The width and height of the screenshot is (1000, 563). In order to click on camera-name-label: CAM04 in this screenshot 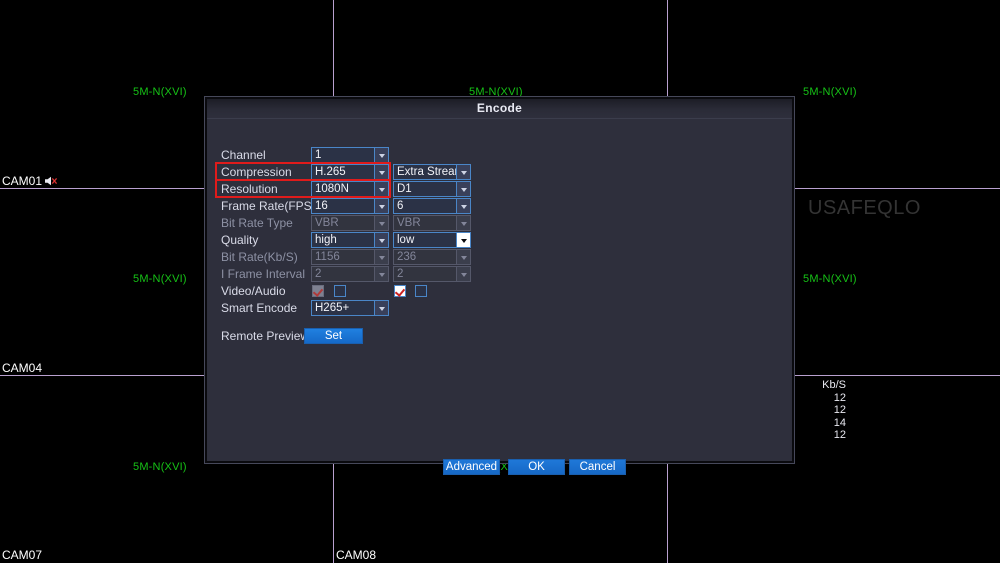, I will do `click(22, 368)`.